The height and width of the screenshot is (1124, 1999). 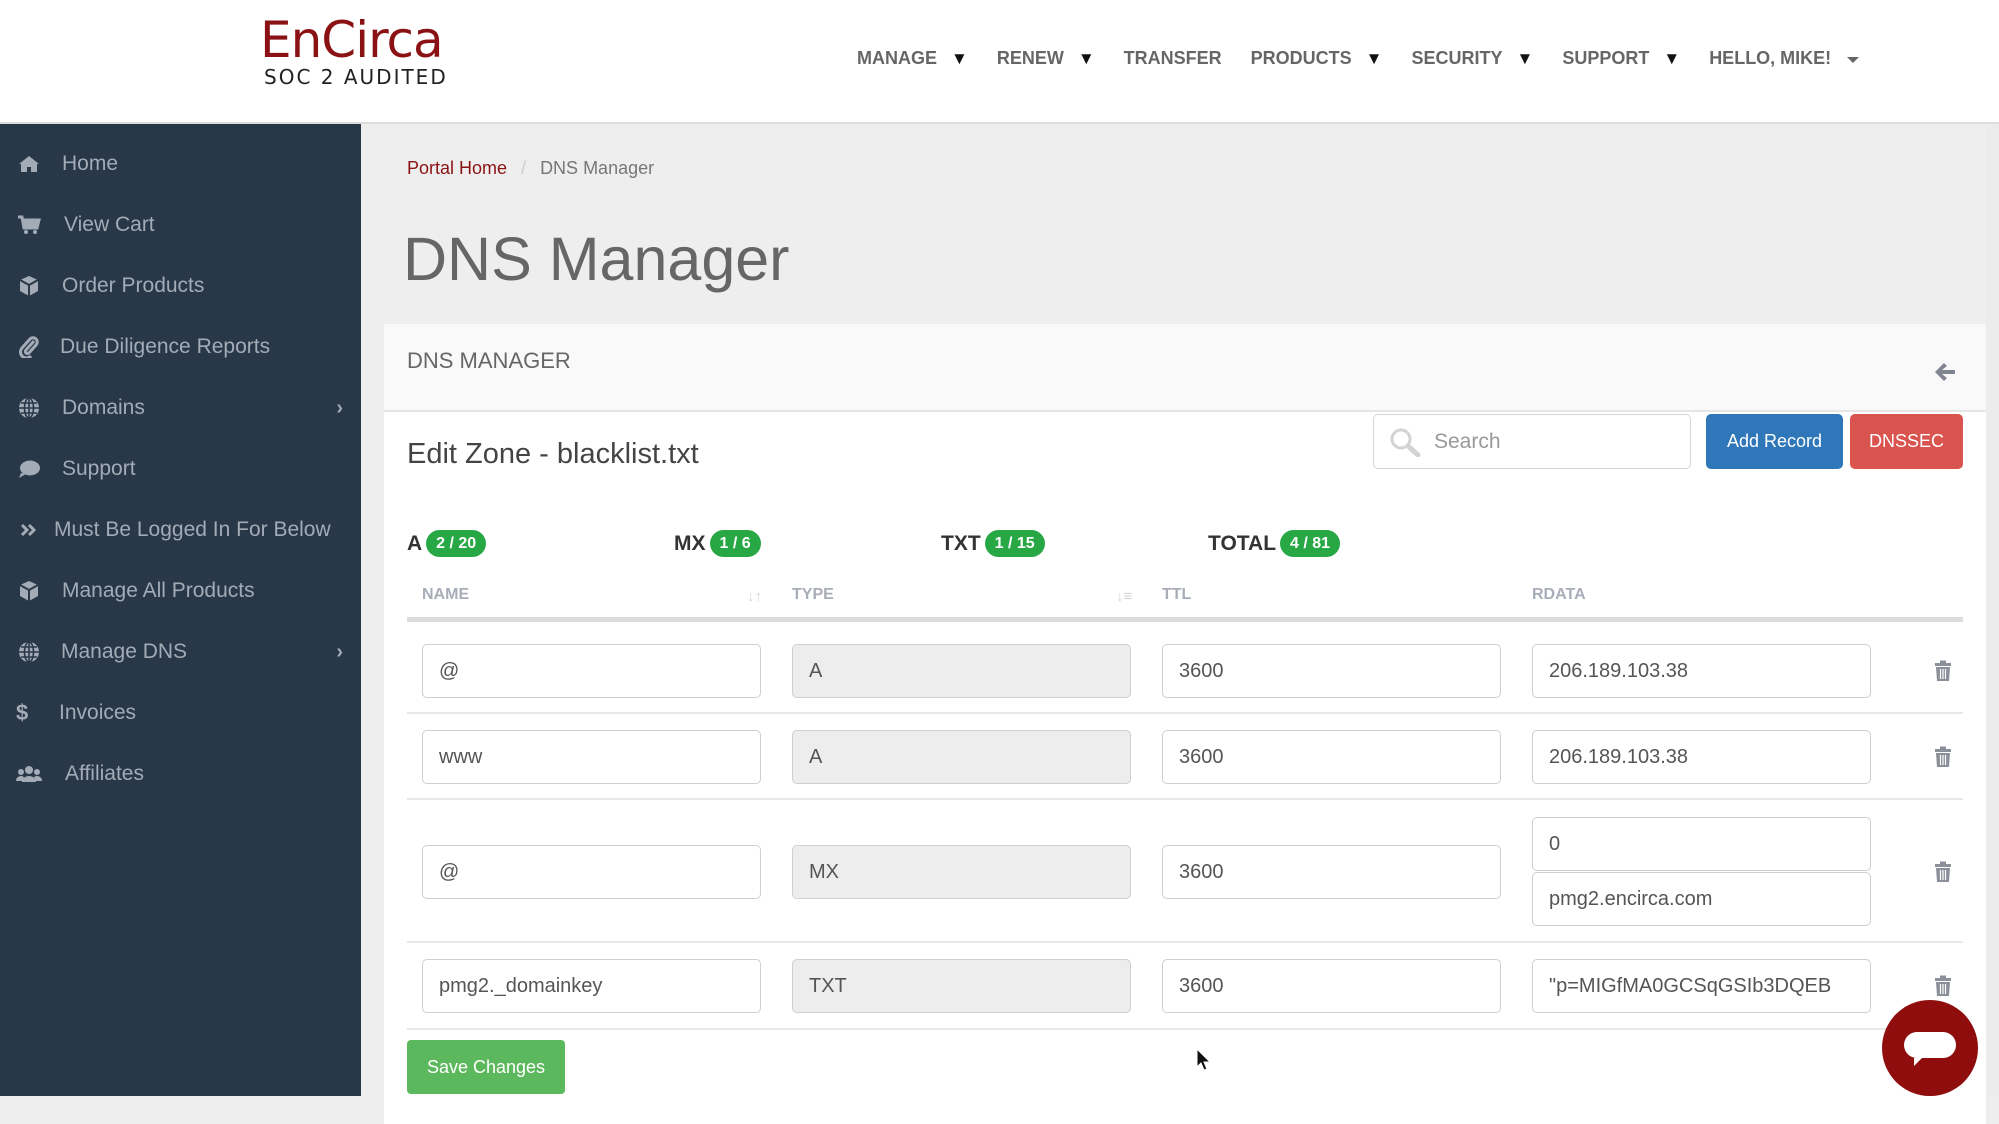 What do you see at coordinates (180, 408) in the screenshot?
I see `sidebar-item-domains: Domains ›` at bounding box center [180, 408].